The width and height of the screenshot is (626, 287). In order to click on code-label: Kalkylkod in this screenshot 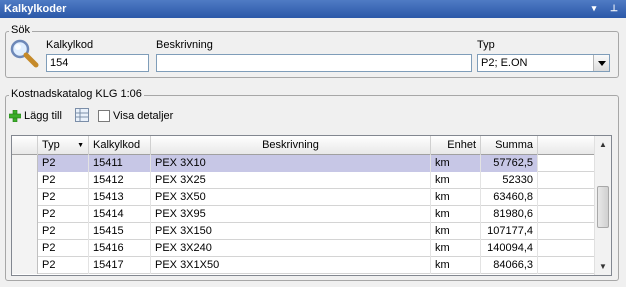, I will do `click(70, 45)`.